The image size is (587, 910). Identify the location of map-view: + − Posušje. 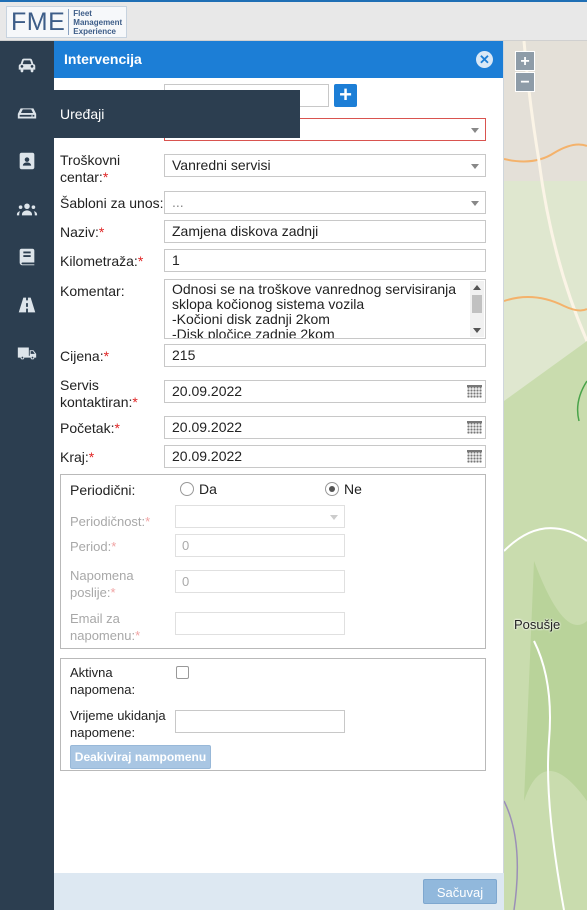
(545, 475).